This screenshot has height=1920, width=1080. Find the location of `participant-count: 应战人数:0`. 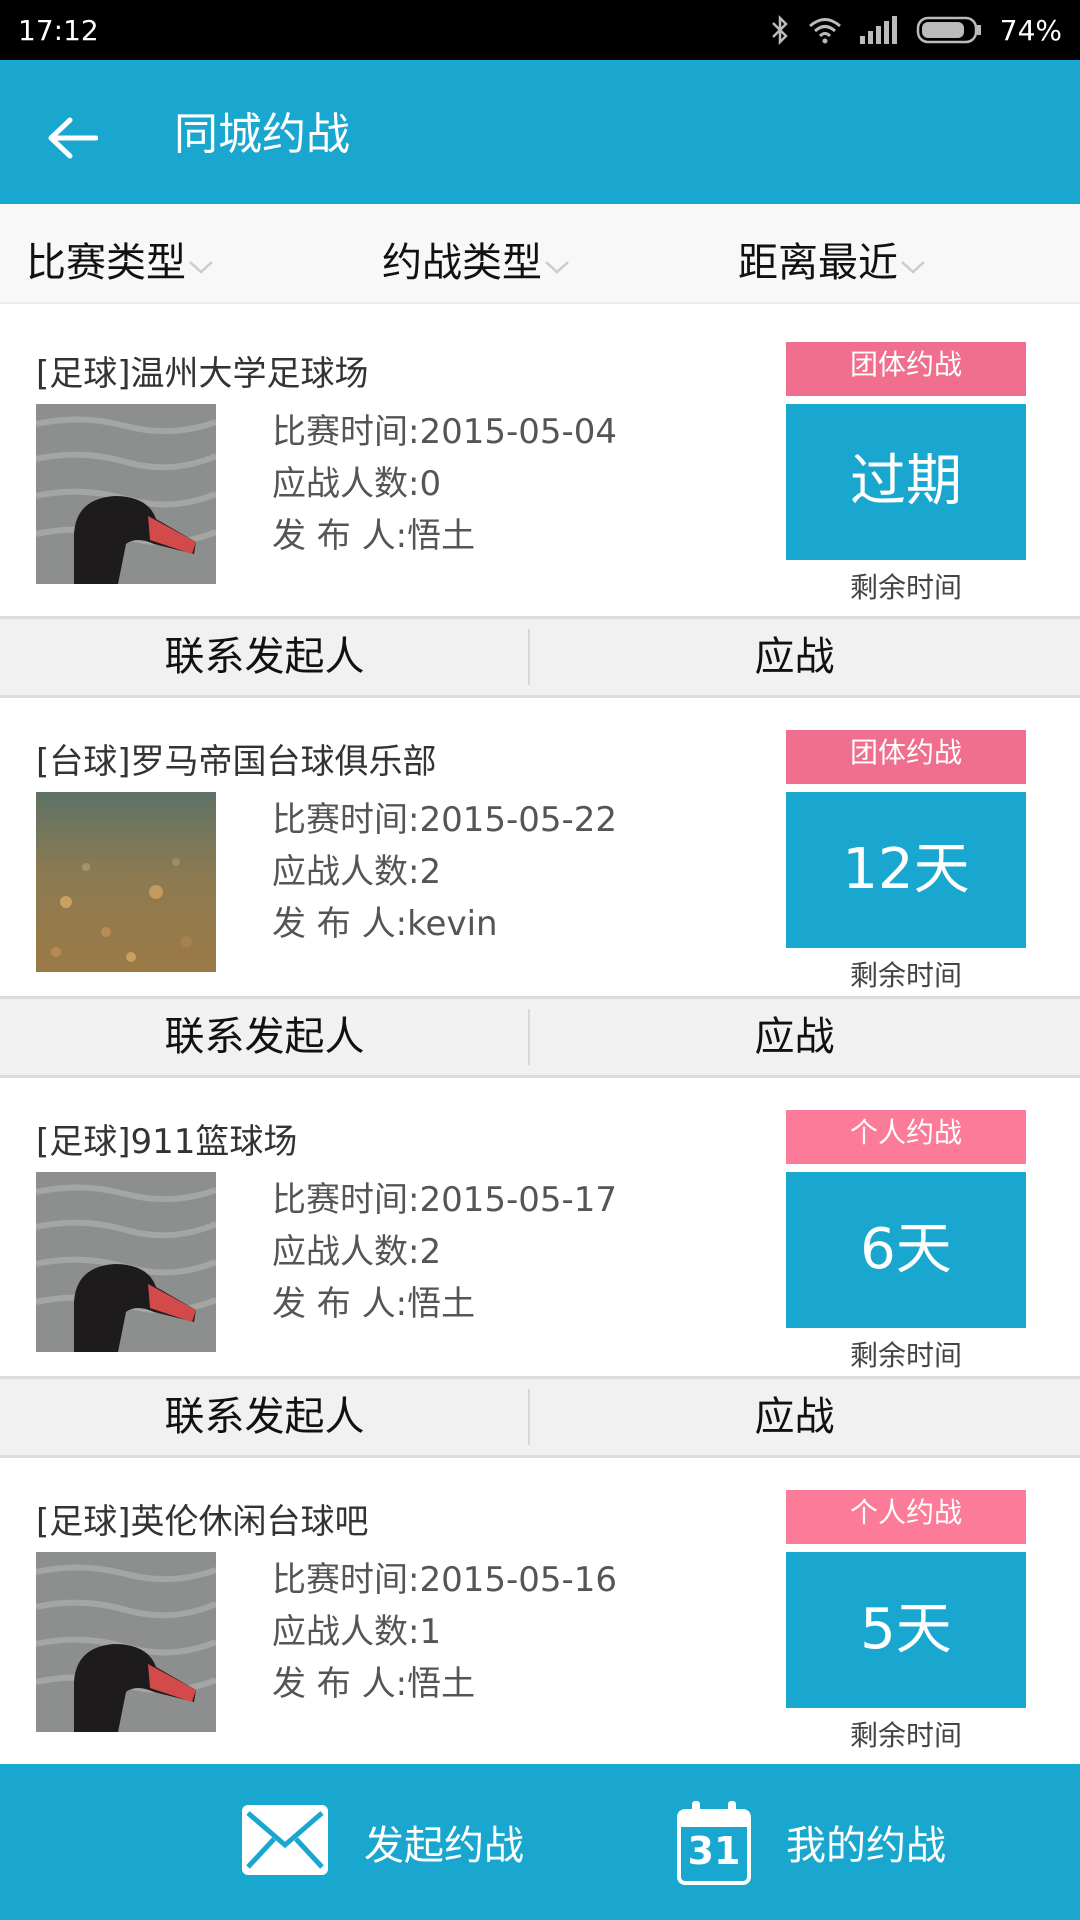

participant-count: 应战人数:0 is located at coordinates (357, 484).